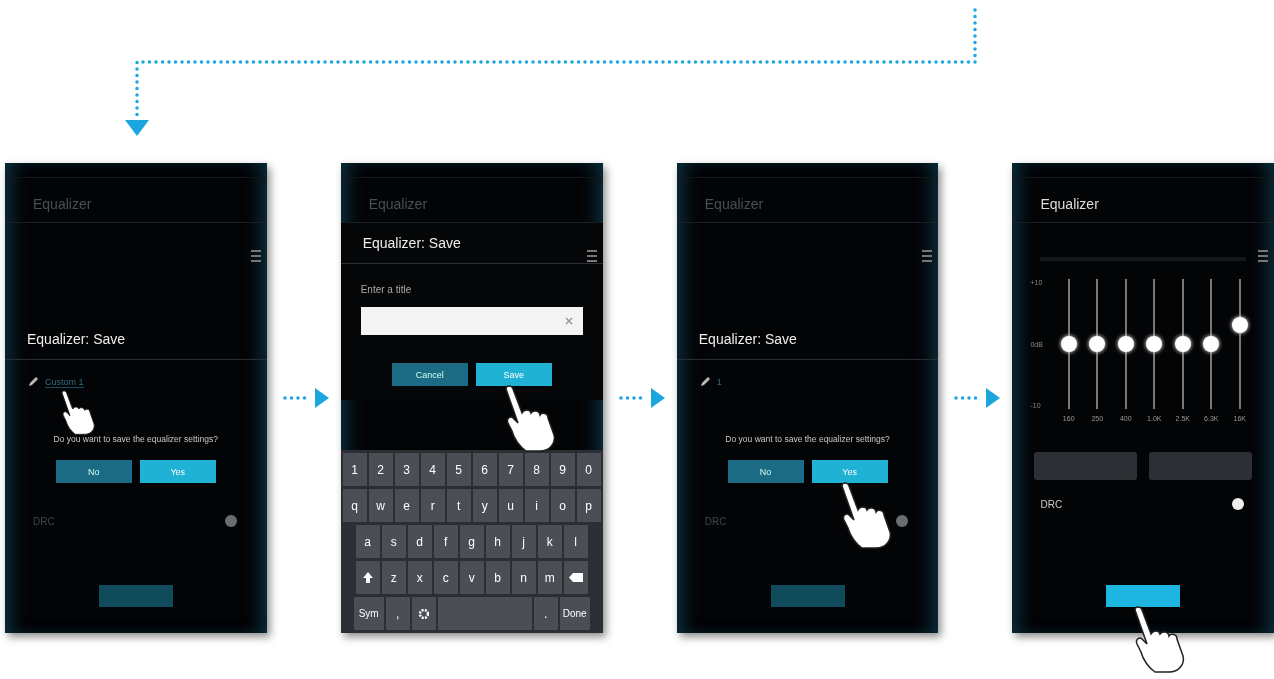  Describe the element at coordinates (510, 469) in the screenshot. I see `keyboard-key: 7` at that location.